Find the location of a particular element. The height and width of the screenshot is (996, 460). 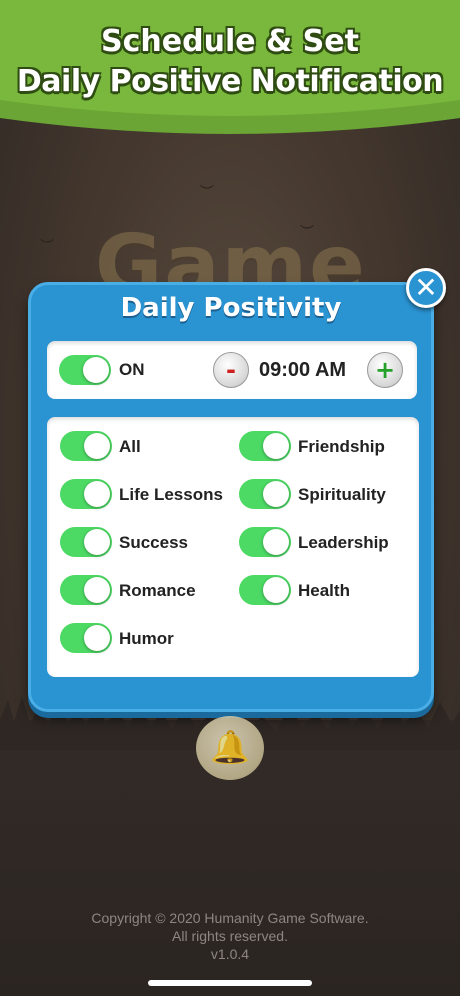

category-toggle-all is located at coordinates (86, 446).